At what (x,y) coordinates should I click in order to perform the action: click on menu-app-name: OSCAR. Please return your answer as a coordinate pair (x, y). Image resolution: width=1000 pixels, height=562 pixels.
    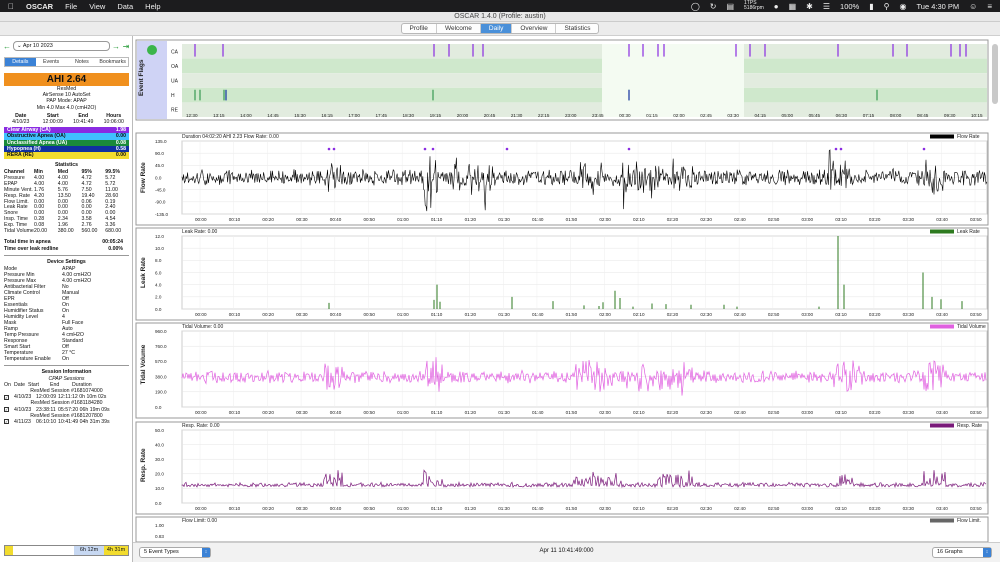
    Looking at the image, I should click on (39, 6).